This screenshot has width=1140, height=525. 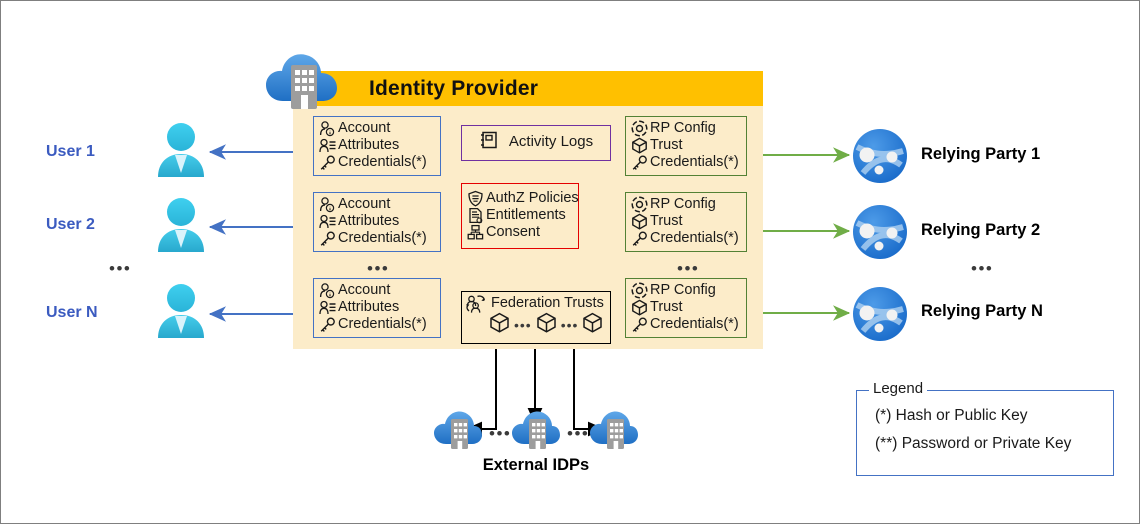 I want to click on user-label-n: User N, so click(x=72, y=312).